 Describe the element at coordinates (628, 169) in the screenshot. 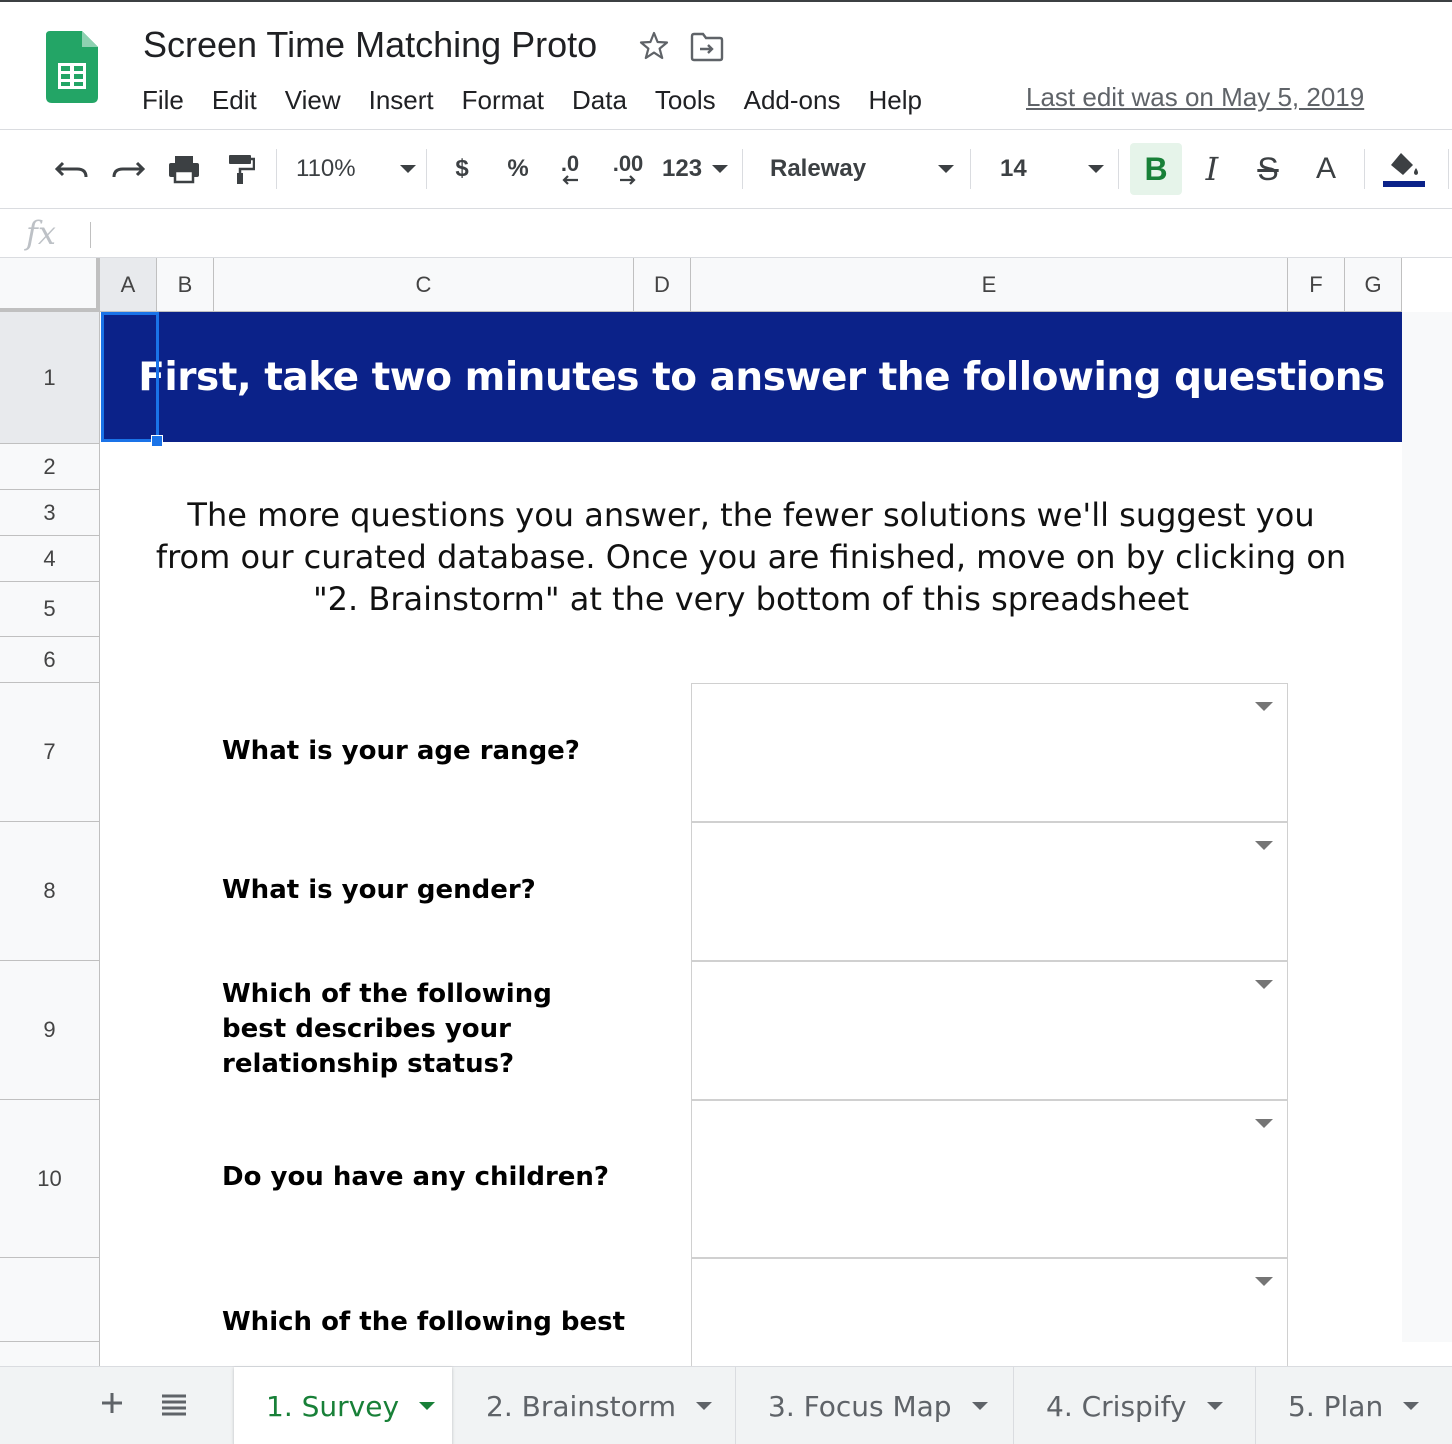

I see `increase-decimal-button: .00` at that location.